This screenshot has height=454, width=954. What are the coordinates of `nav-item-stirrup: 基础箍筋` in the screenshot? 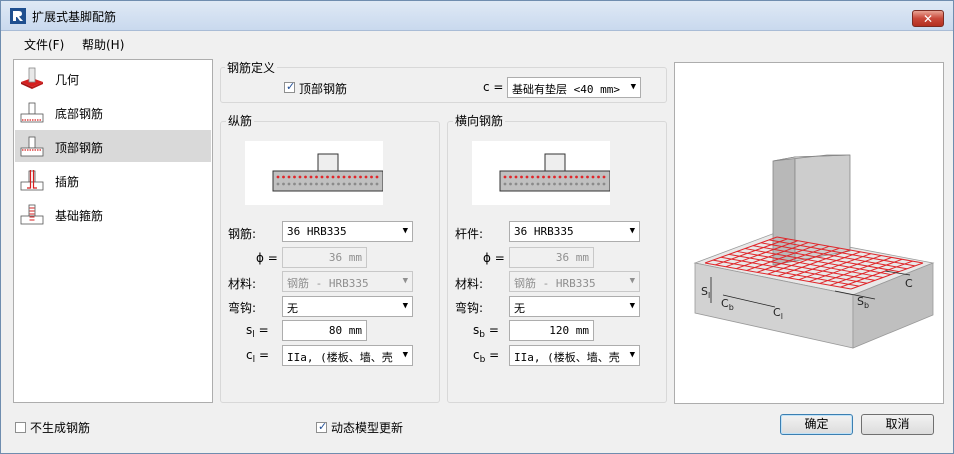 It's located at (113, 214).